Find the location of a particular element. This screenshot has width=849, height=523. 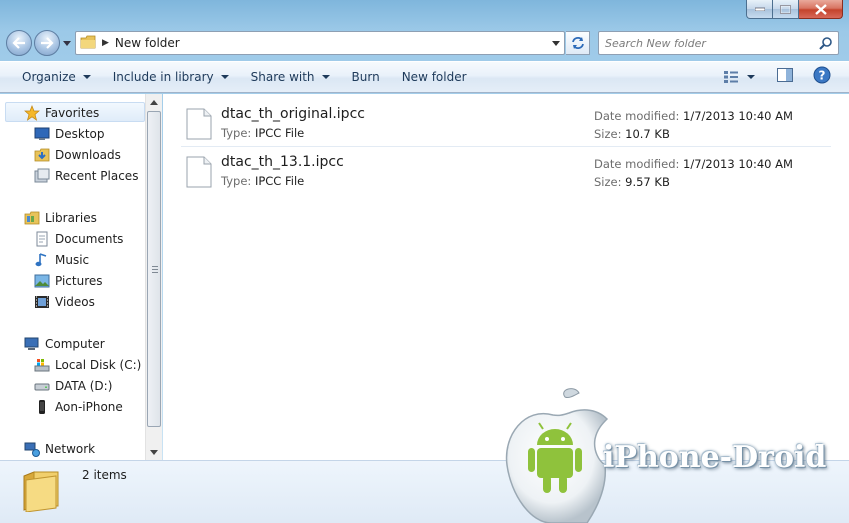

new-folder-label: New folder is located at coordinates (434, 77).